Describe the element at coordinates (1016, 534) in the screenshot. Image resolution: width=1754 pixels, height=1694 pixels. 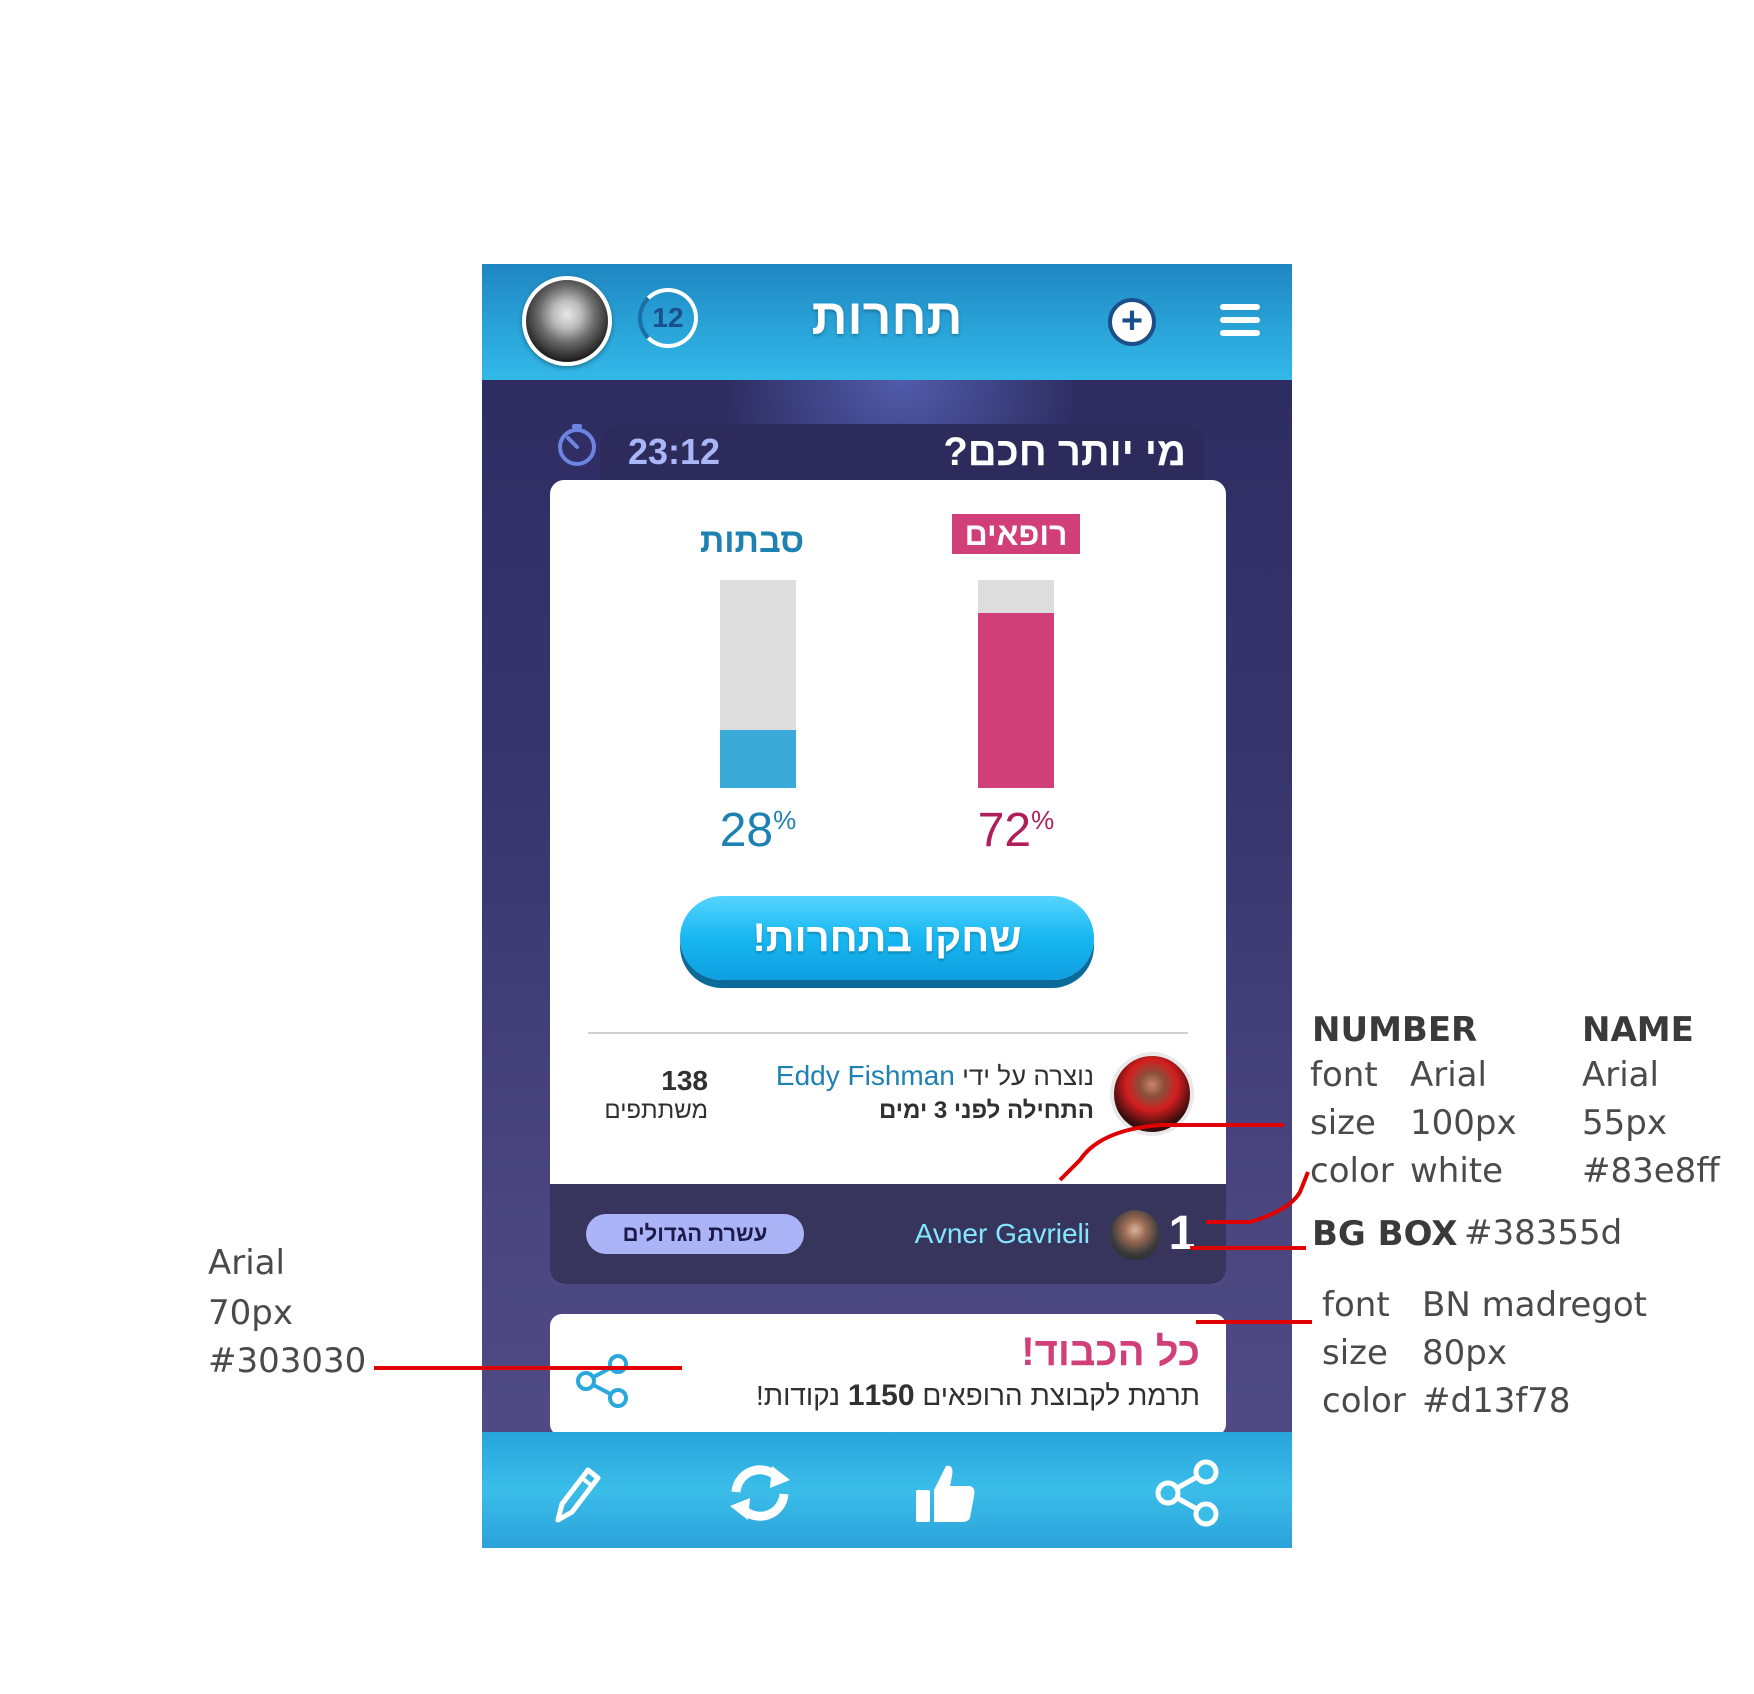
I see `team-label-doctors: רופאים` at that location.